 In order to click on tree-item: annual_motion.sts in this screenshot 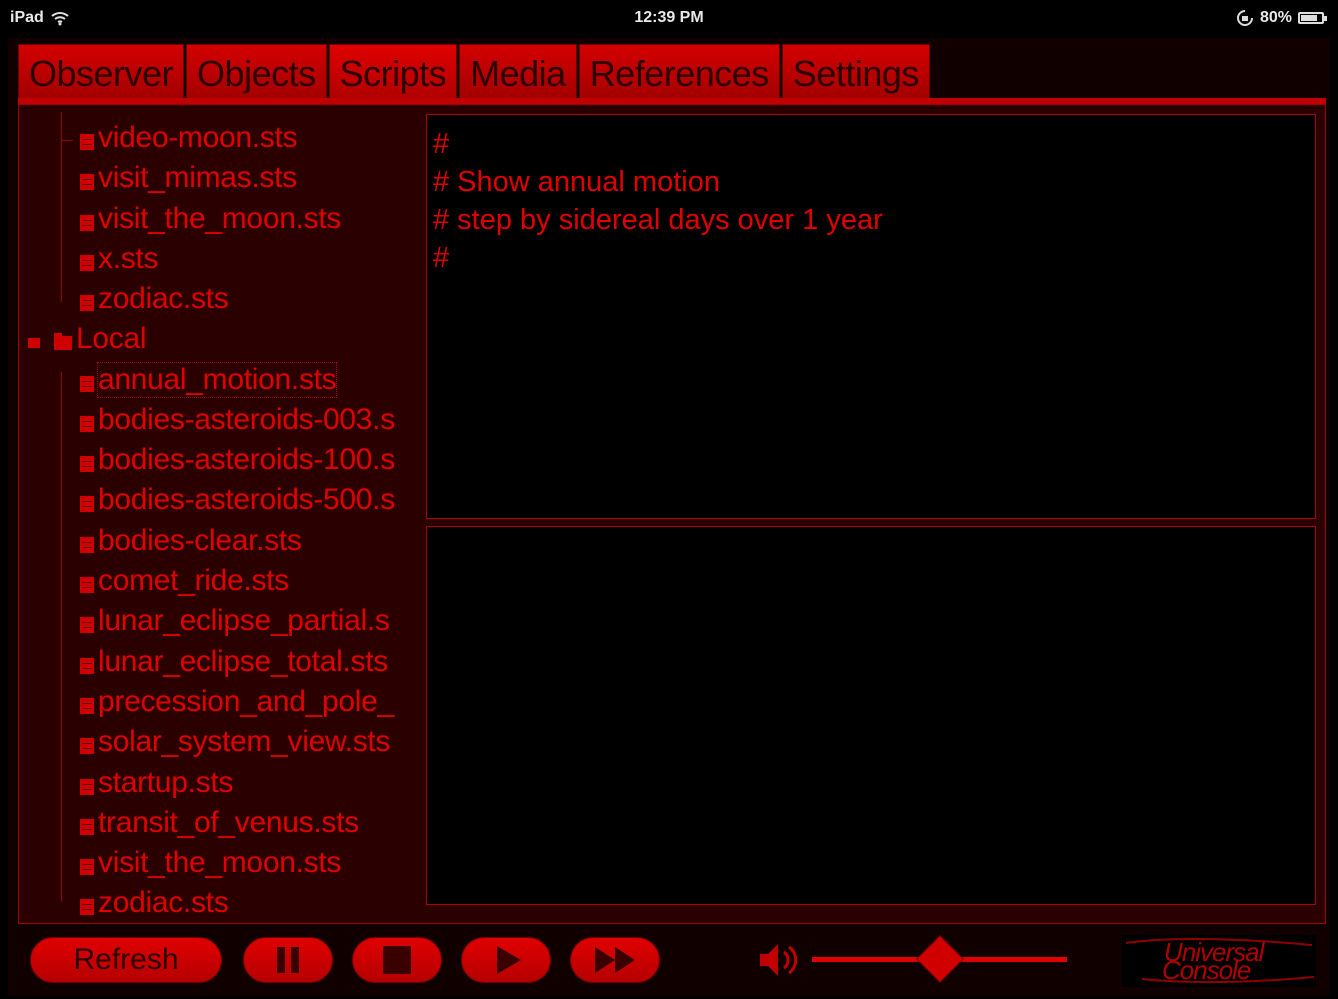, I will do `click(198, 380)`.